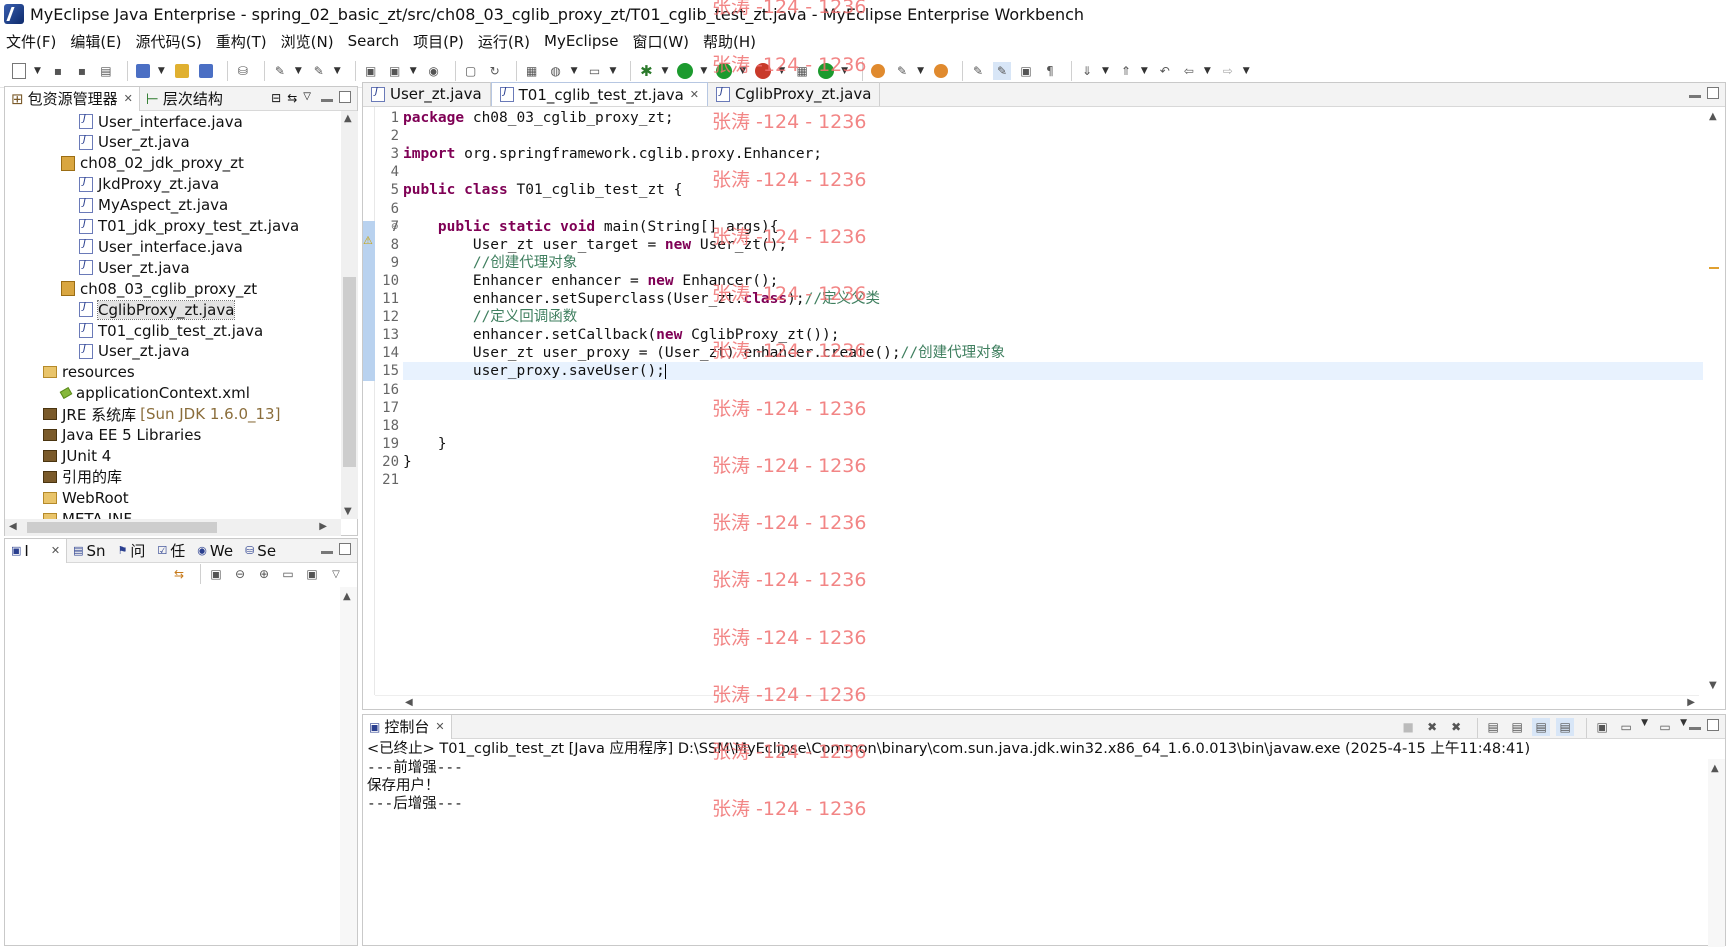  I want to click on scroll-right-icon: ▶, so click(323, 526).